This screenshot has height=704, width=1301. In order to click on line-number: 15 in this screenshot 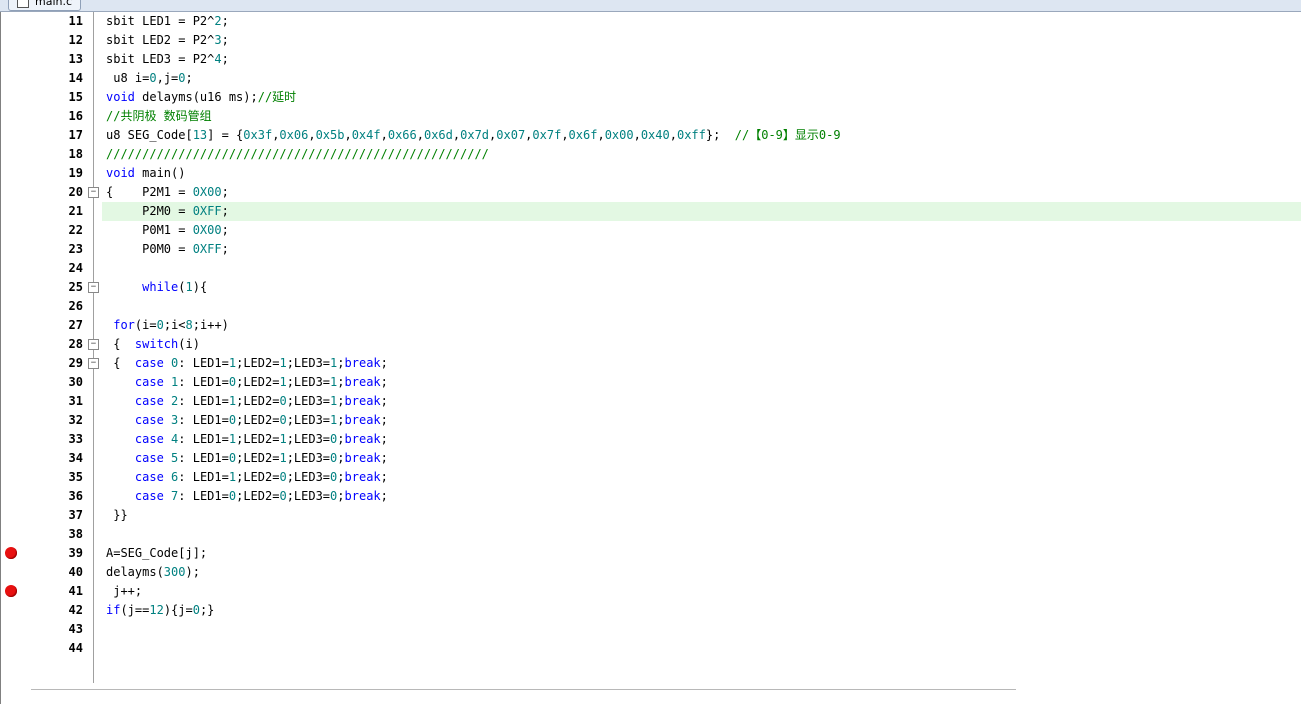, I will do `click(75, 97)`.